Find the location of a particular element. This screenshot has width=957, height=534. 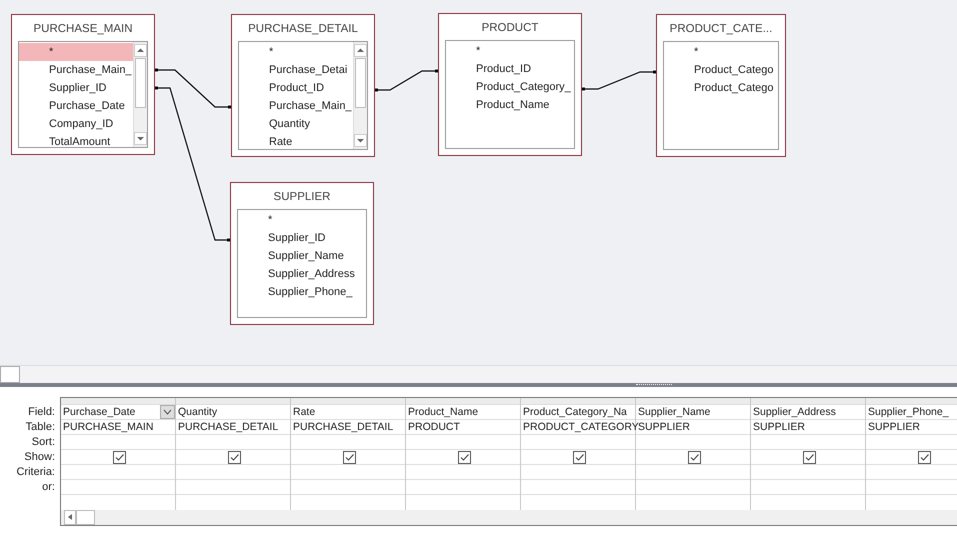

relationship-line is located at coordinates (406, 81).